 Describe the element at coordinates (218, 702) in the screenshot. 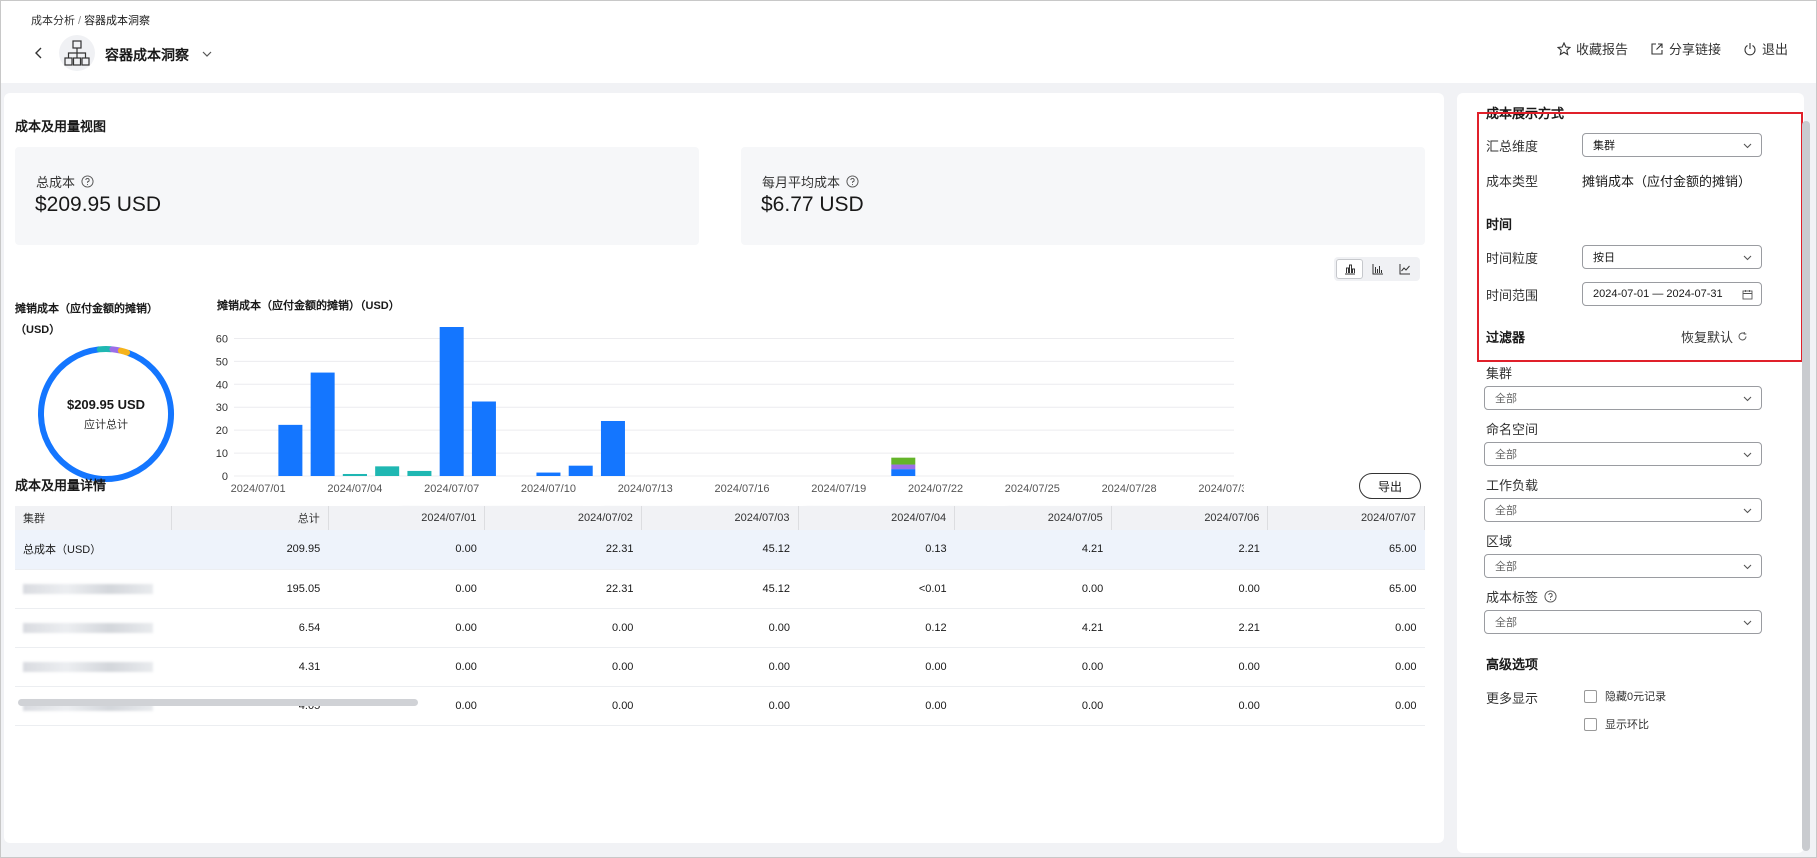

I see `horizontal-scrollbar` at that location.